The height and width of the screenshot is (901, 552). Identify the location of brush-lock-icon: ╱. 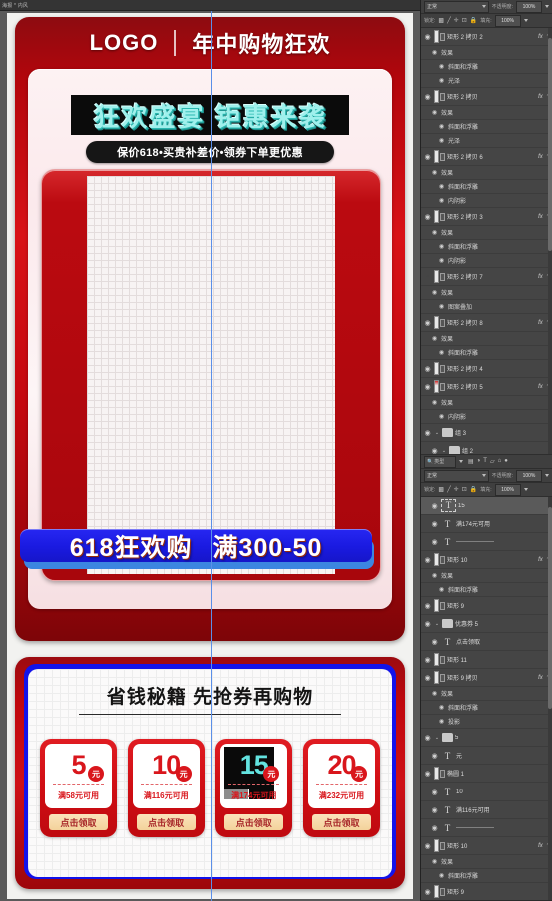
(449, 20).